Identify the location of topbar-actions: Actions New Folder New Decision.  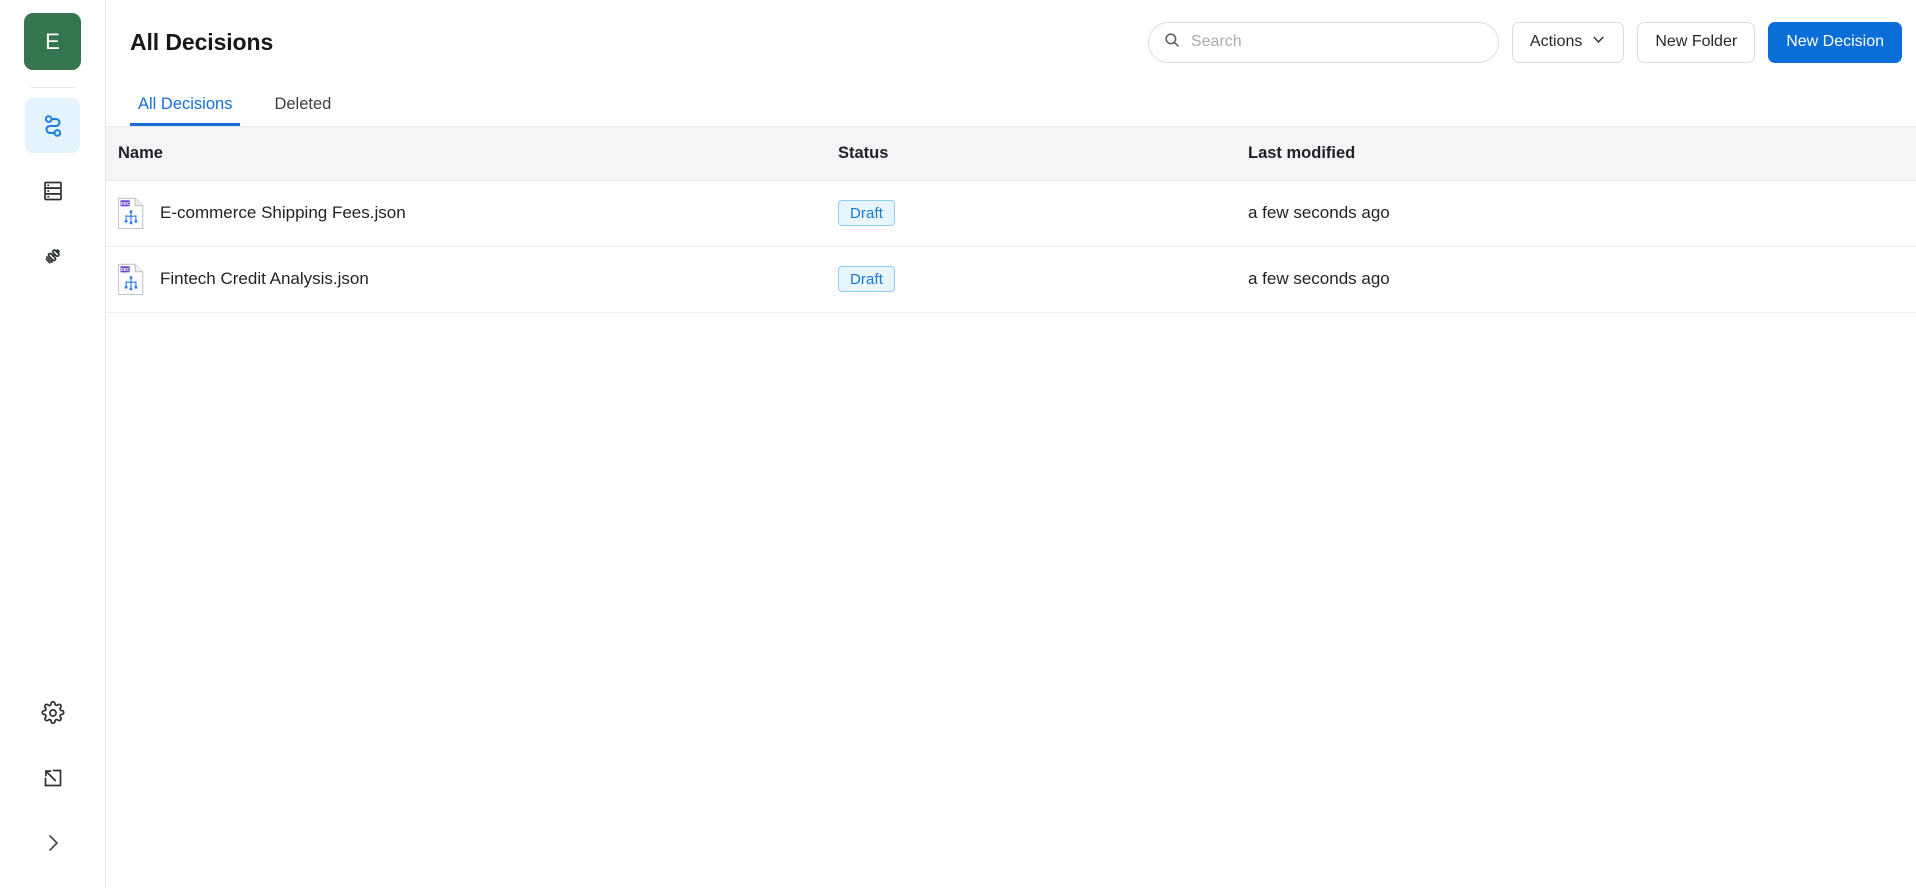
(1524, 42).